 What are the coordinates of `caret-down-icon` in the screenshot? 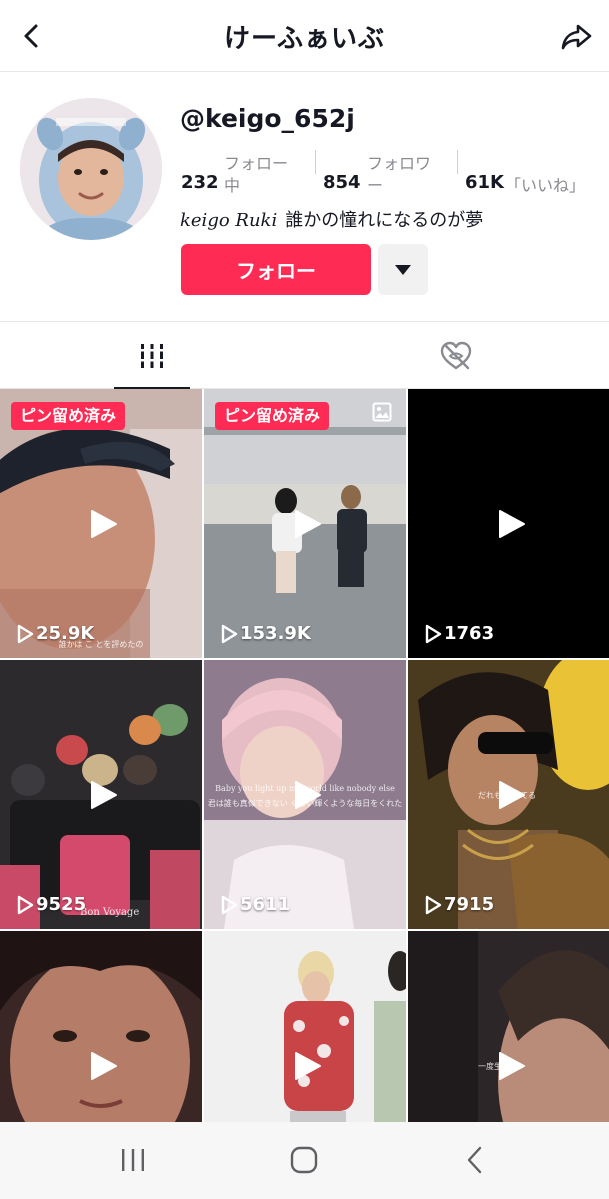 It's located at (403, 269).